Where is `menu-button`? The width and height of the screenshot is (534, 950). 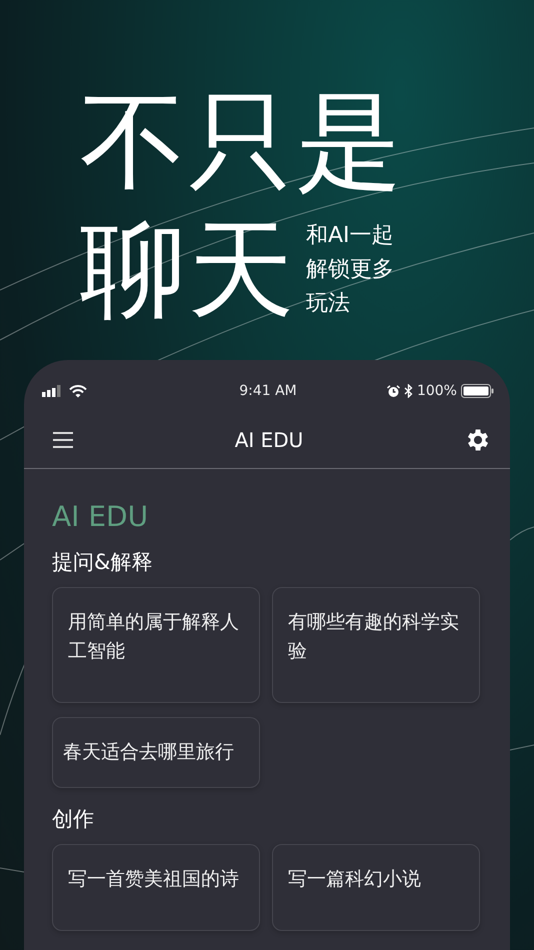 menu-button is located at coordinates (63, 440).